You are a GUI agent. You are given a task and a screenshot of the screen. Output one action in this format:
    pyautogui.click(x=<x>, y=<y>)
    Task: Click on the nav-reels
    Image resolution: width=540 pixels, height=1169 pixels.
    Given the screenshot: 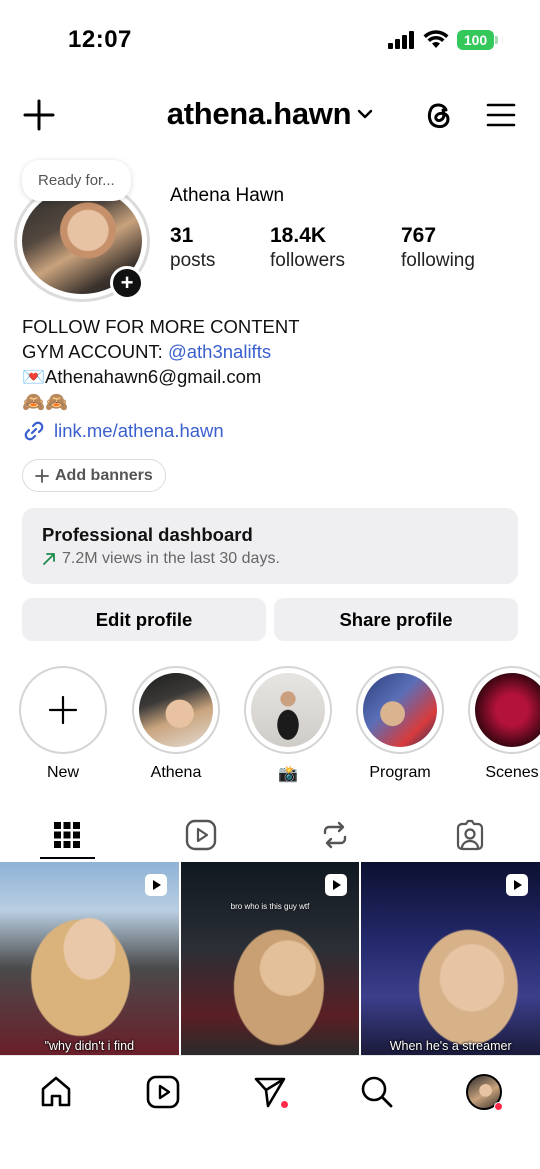 What is the action you would take?
    pyautogui.click(x=163, y=1092)
    